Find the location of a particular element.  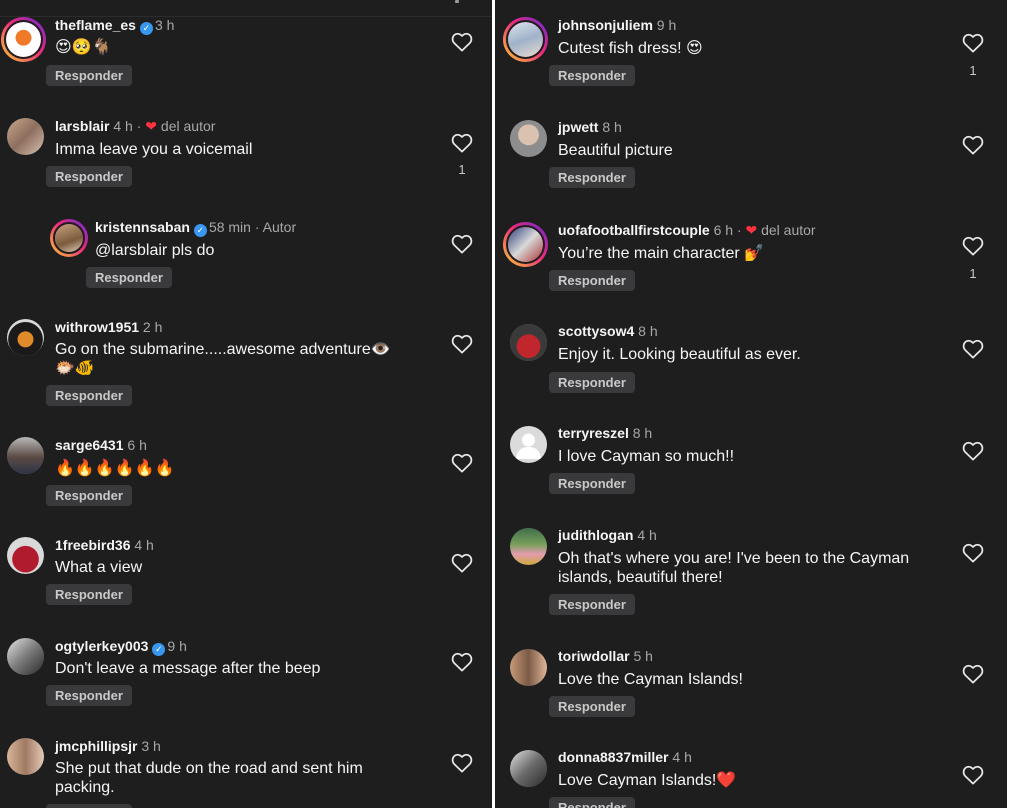

timestamp: 6 h is located at coordinates (137, 445).